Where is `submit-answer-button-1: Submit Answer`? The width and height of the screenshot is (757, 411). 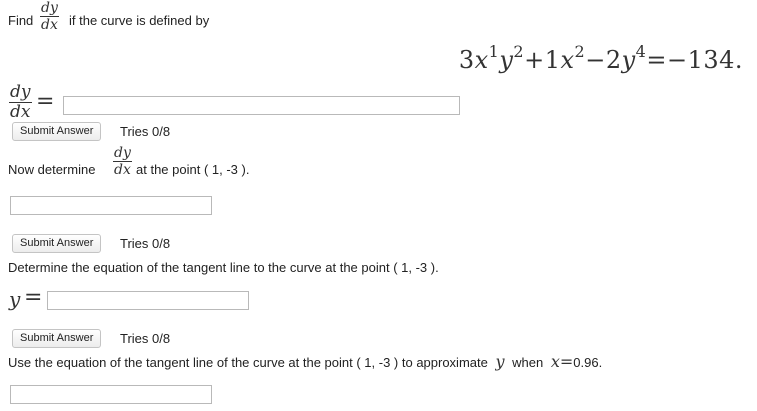
submit-answer-button-1: Submit Answer is located at coordinates (57, 131).